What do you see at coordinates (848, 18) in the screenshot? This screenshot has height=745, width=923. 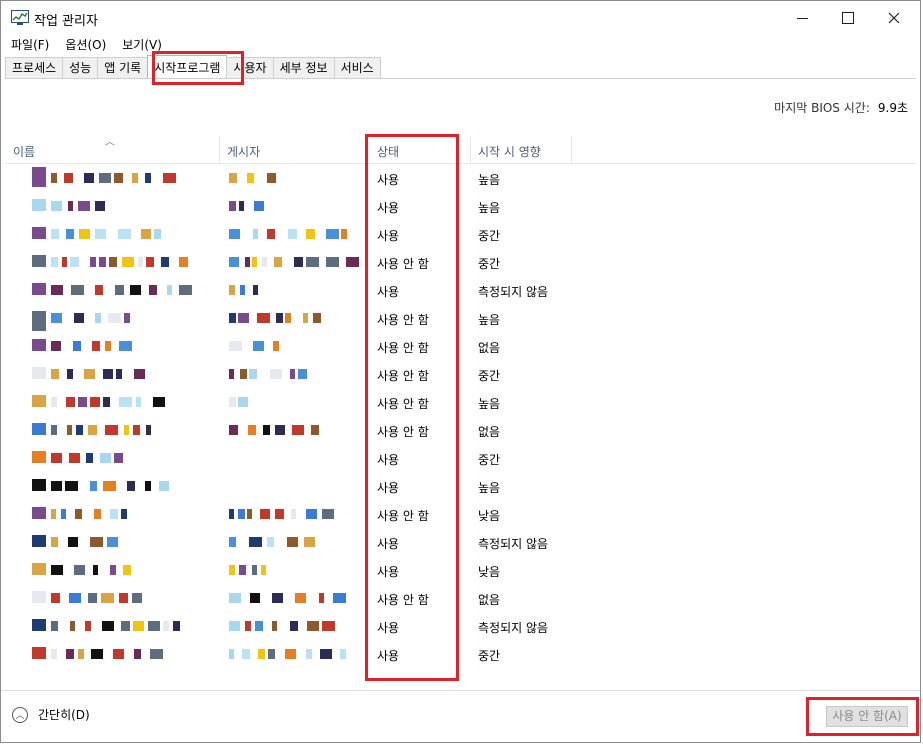 I see `maximize-button` at bounding box center [848, 18].